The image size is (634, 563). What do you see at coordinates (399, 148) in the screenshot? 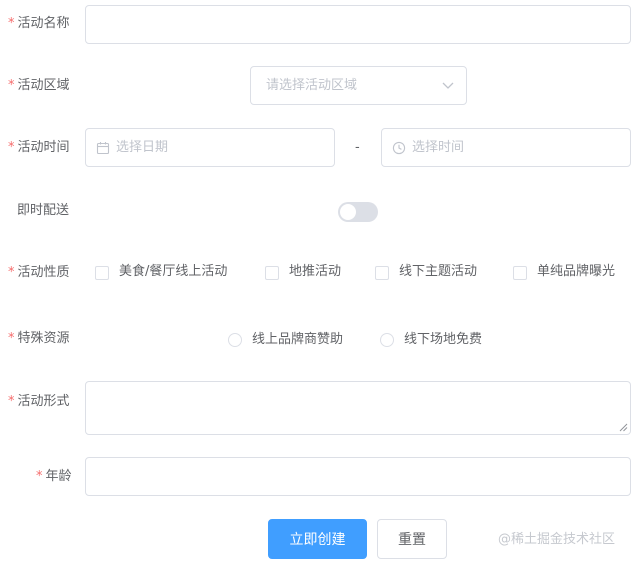
I see `clock-icon` at bounding box center [399, 148].